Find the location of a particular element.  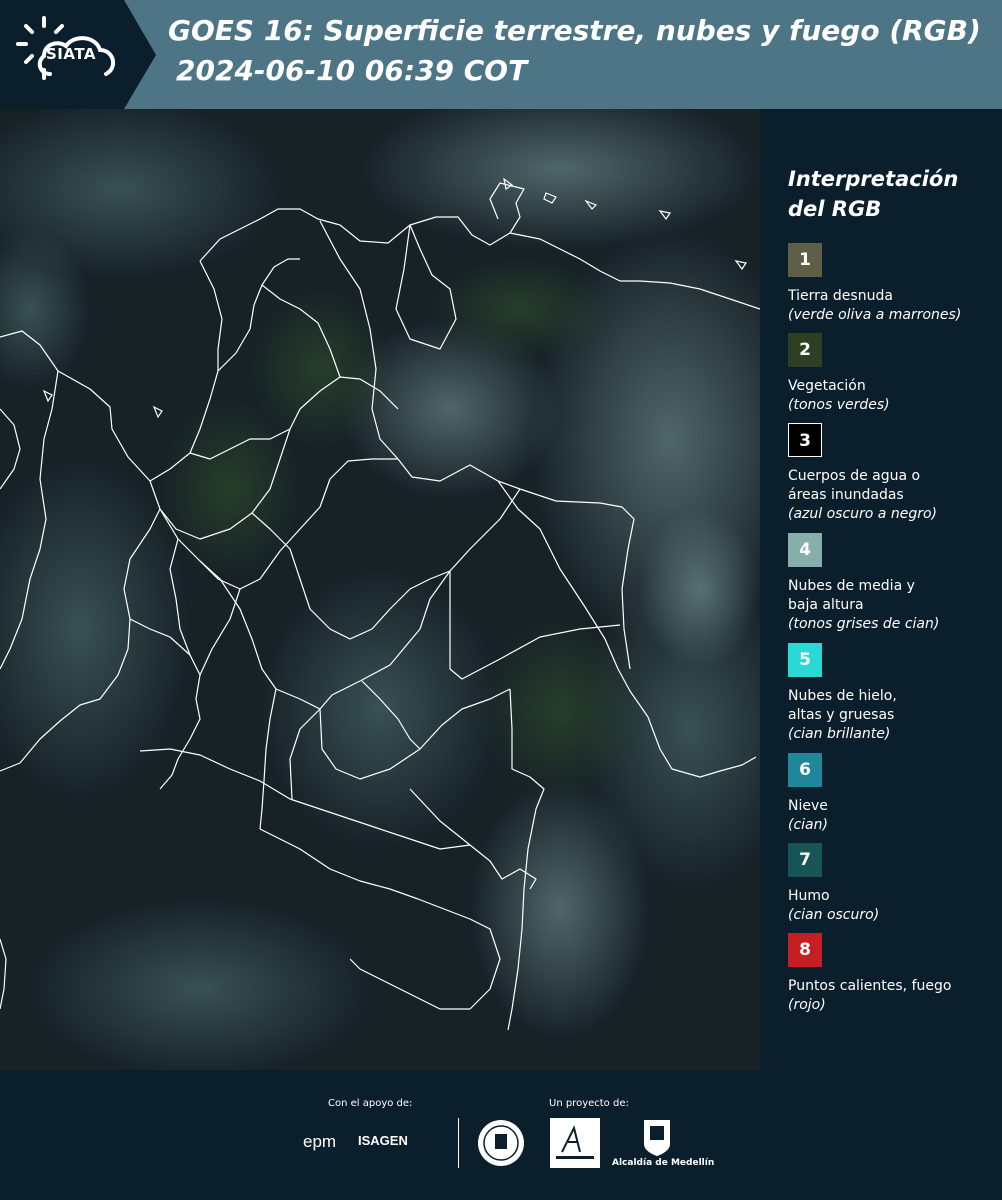

legend-label: Vegetación is located at coordinates (893, 386).